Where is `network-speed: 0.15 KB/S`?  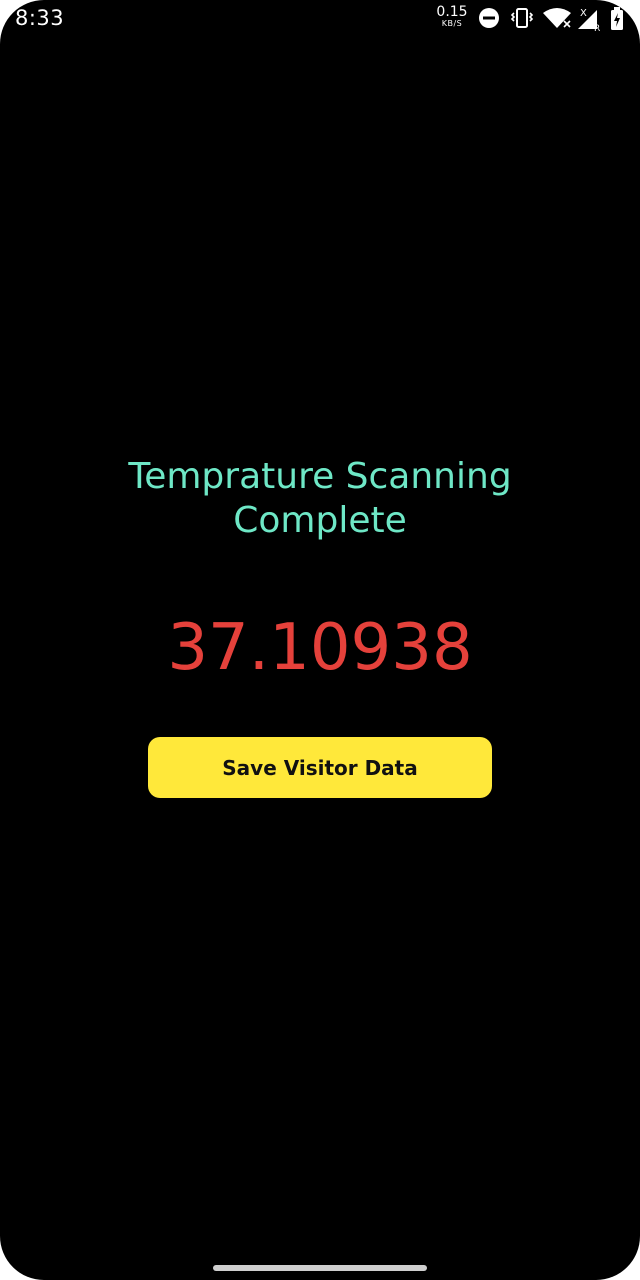 network-speed: 0.15 KB/S is located at coordinates (452, 17).